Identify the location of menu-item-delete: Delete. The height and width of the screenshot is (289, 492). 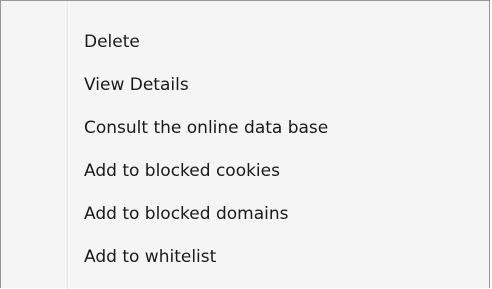
(245, 42).